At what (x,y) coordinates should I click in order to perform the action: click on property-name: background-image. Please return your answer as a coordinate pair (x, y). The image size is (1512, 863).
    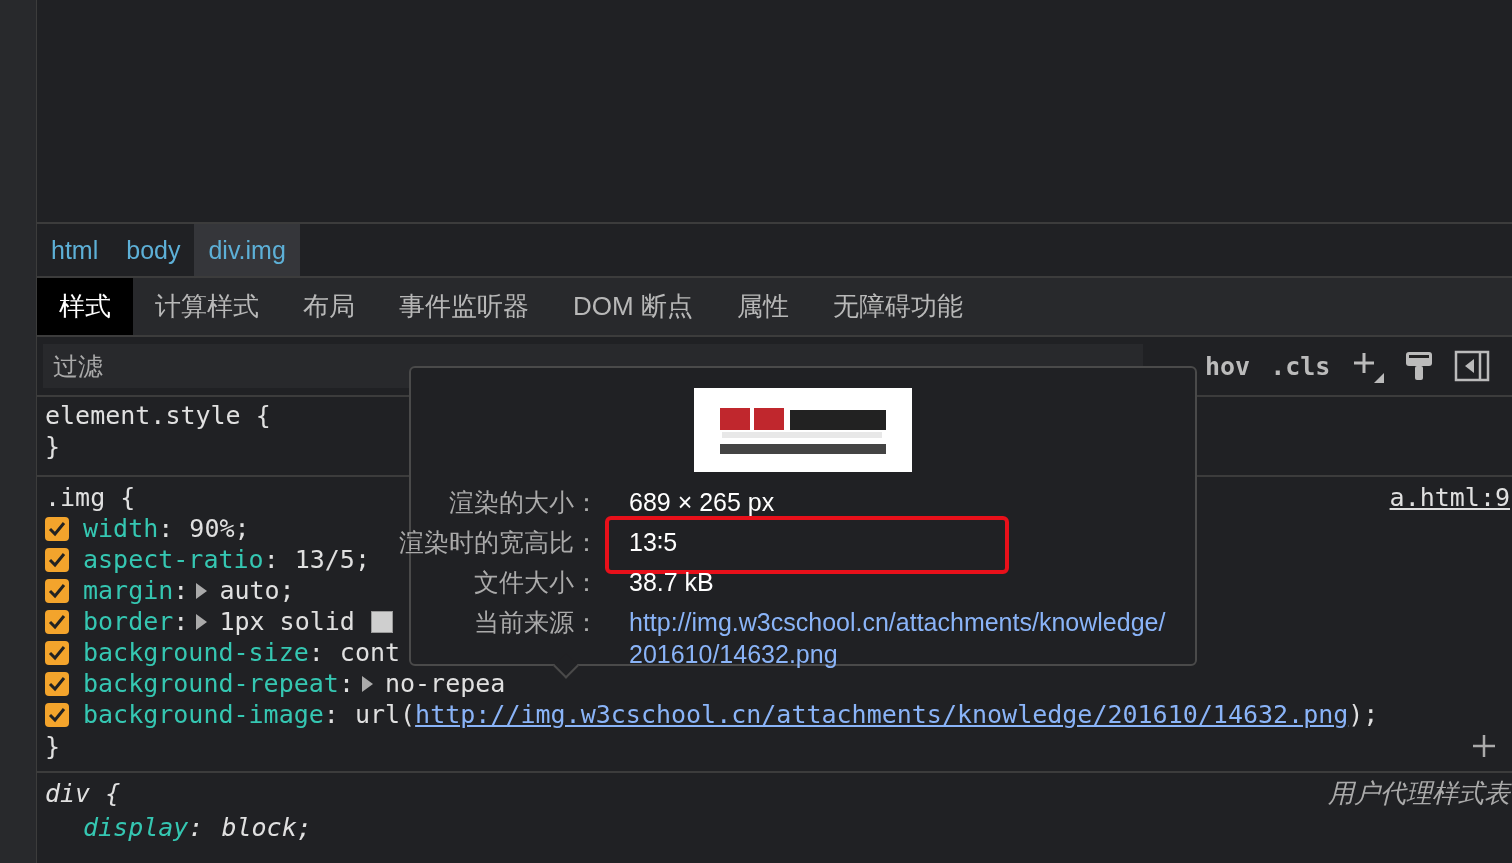
    Looking at the image, I should click on (203, 714).